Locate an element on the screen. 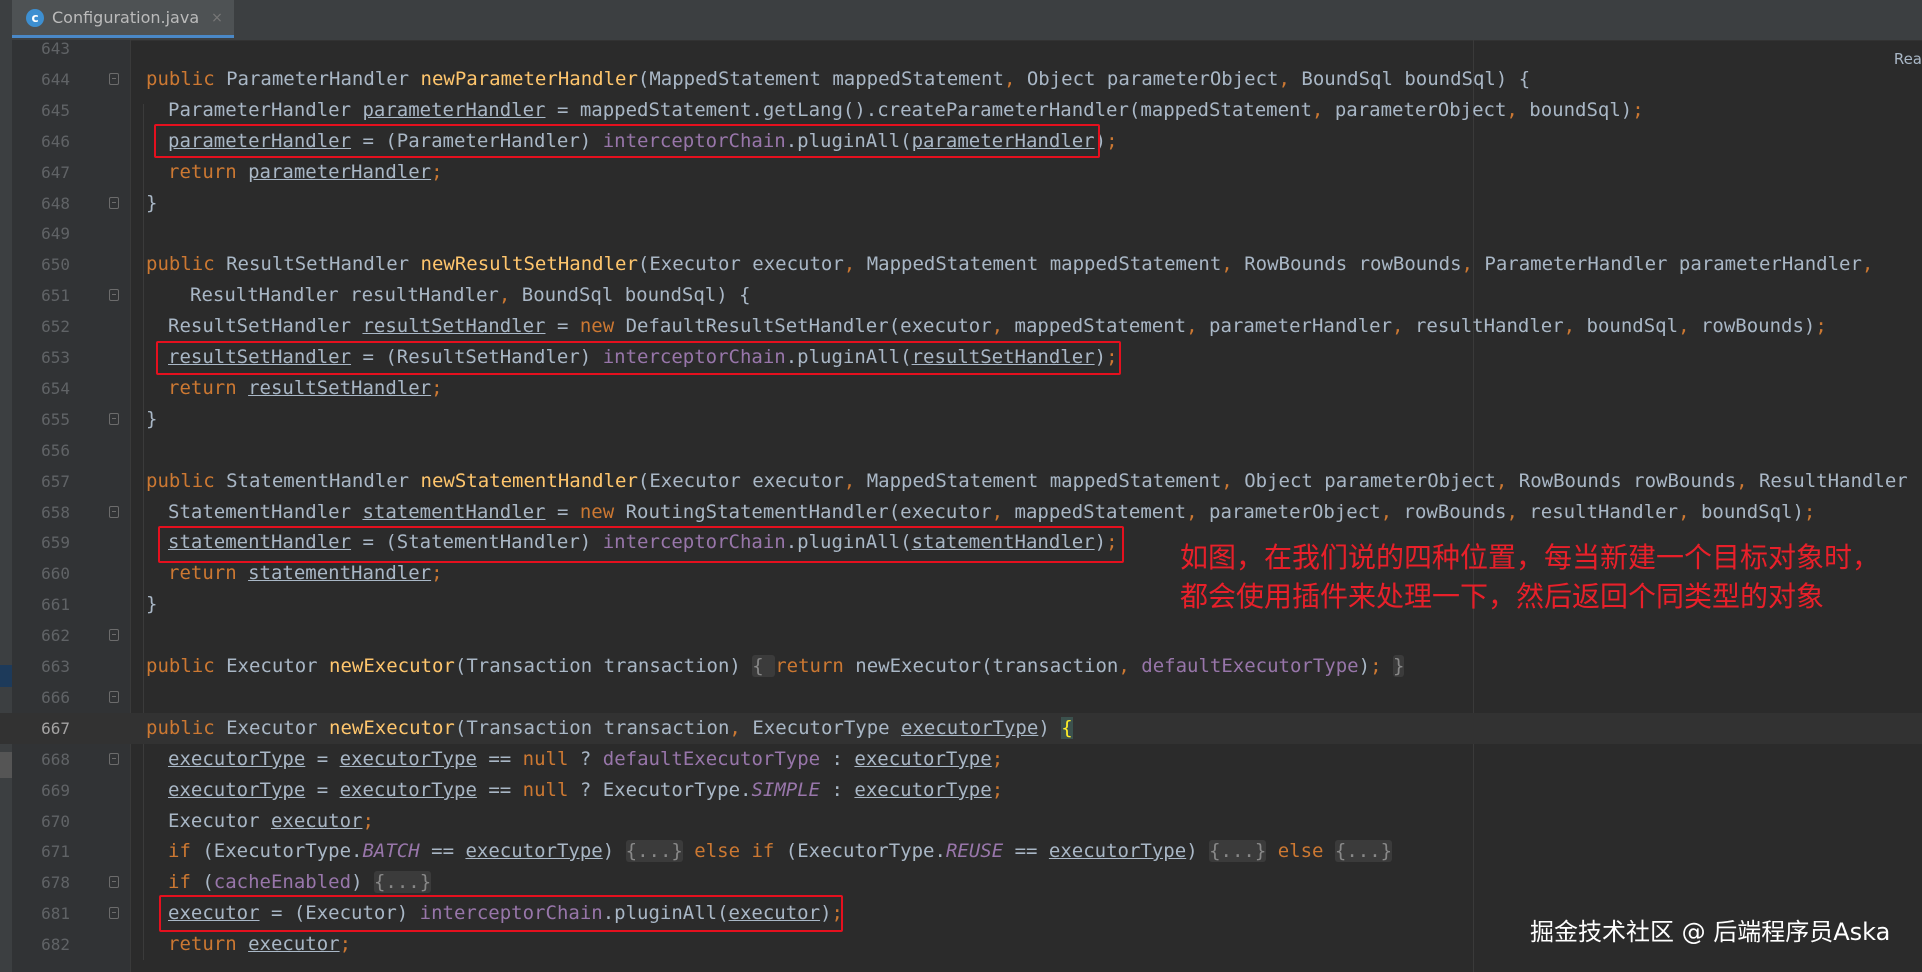 The image size is (1922, 972). code-token: newResultSetHandler is located at coordinates (529, 264).